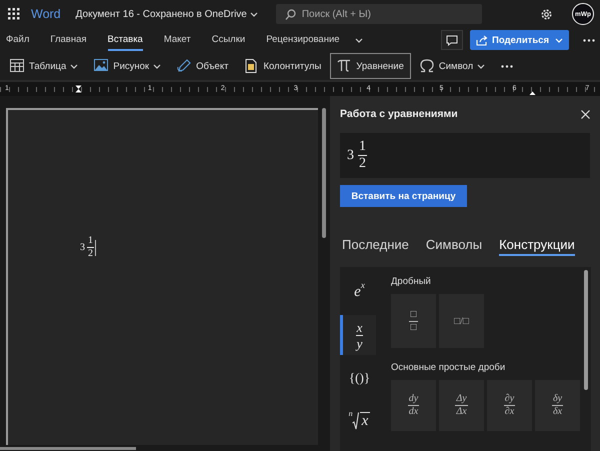 The height and width of the screenshot is (451, 600). What do you see at coordinates (519, 40) in the screenshot?
I see `share-button: Поделиться` at bounding box center [519, 40].